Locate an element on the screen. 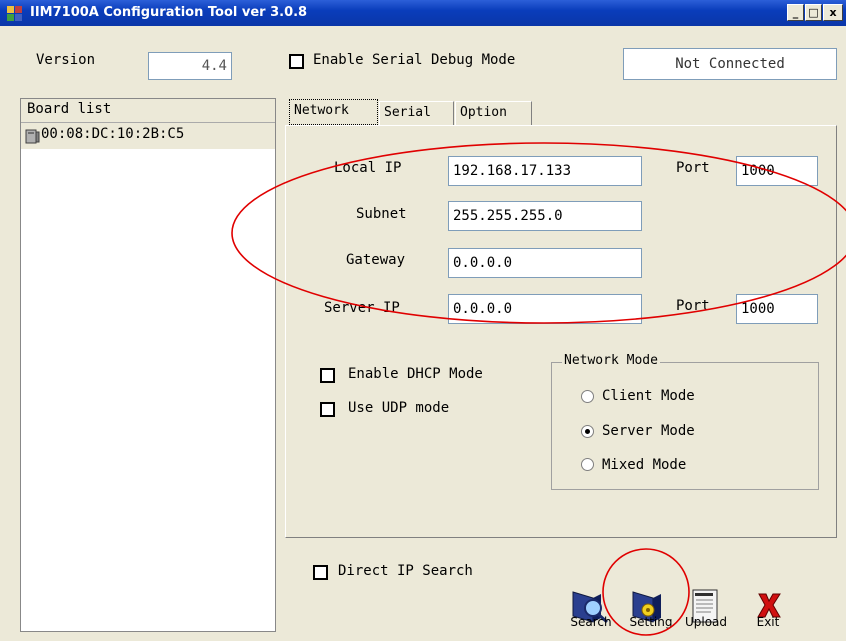 The image size is (846, 641). local-port-label: Port is located at coordinates (693, 168).